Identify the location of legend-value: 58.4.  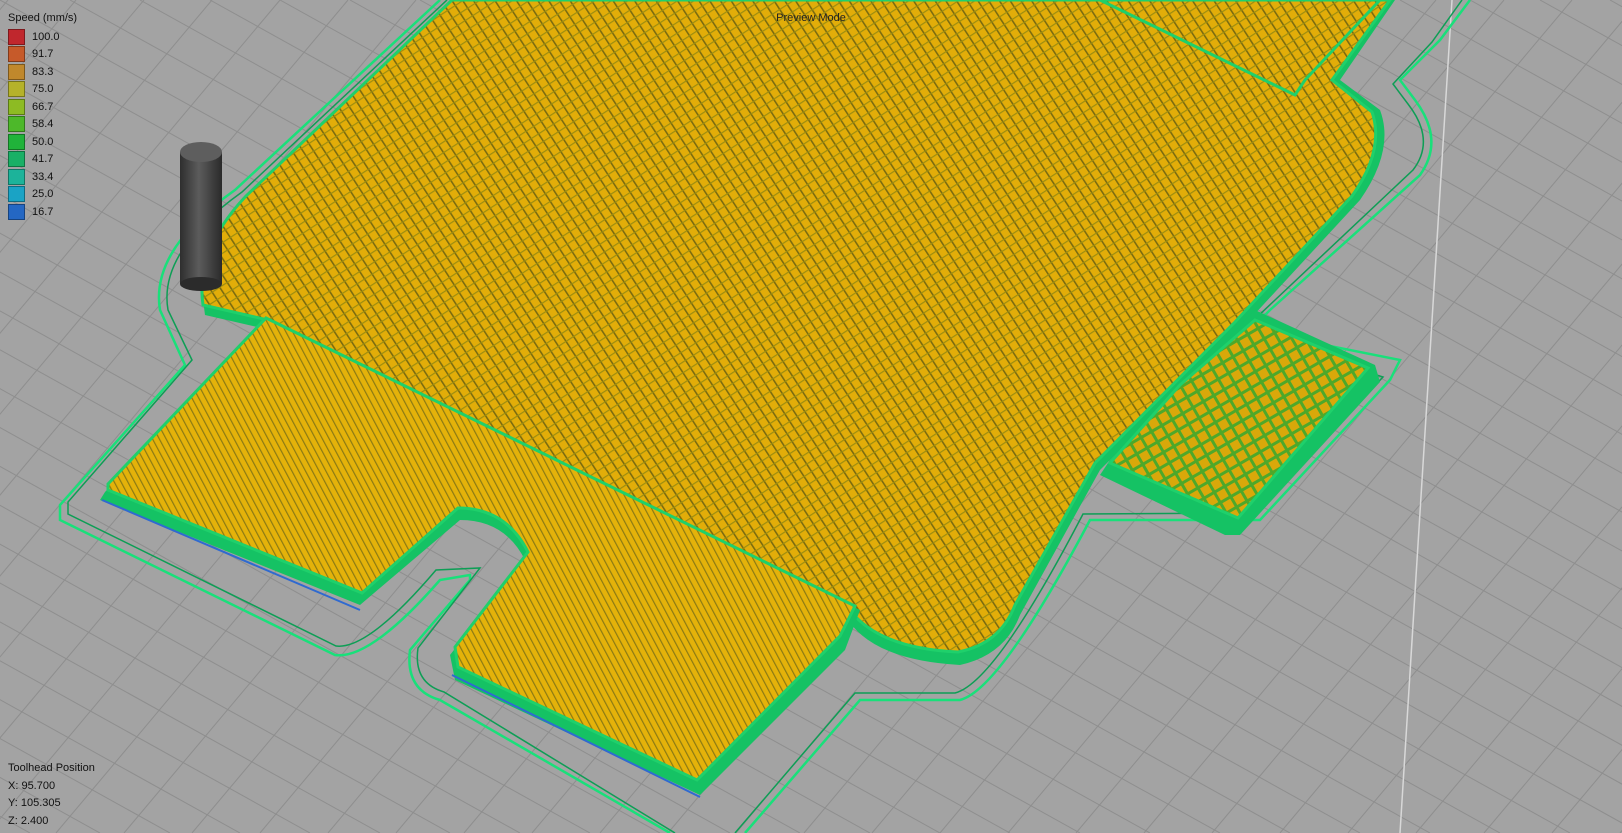
(43, 124).